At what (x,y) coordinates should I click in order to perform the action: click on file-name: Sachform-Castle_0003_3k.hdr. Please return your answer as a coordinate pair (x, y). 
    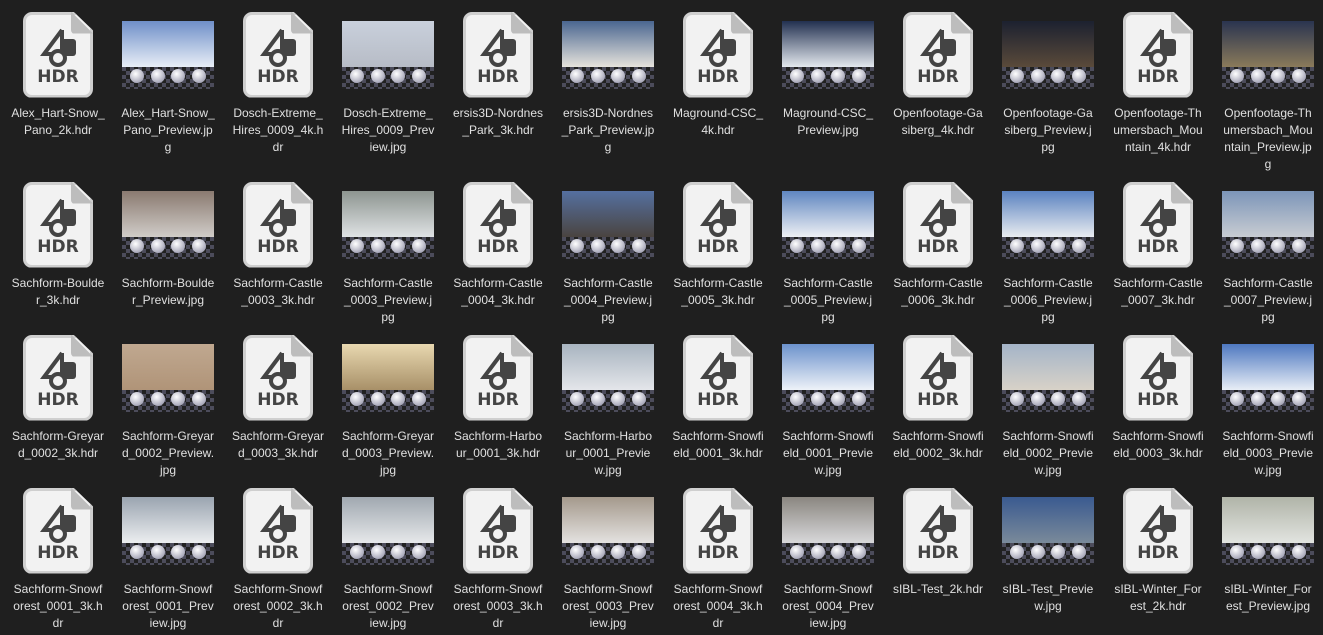
    Looking at the image, I should click on (278, 291).